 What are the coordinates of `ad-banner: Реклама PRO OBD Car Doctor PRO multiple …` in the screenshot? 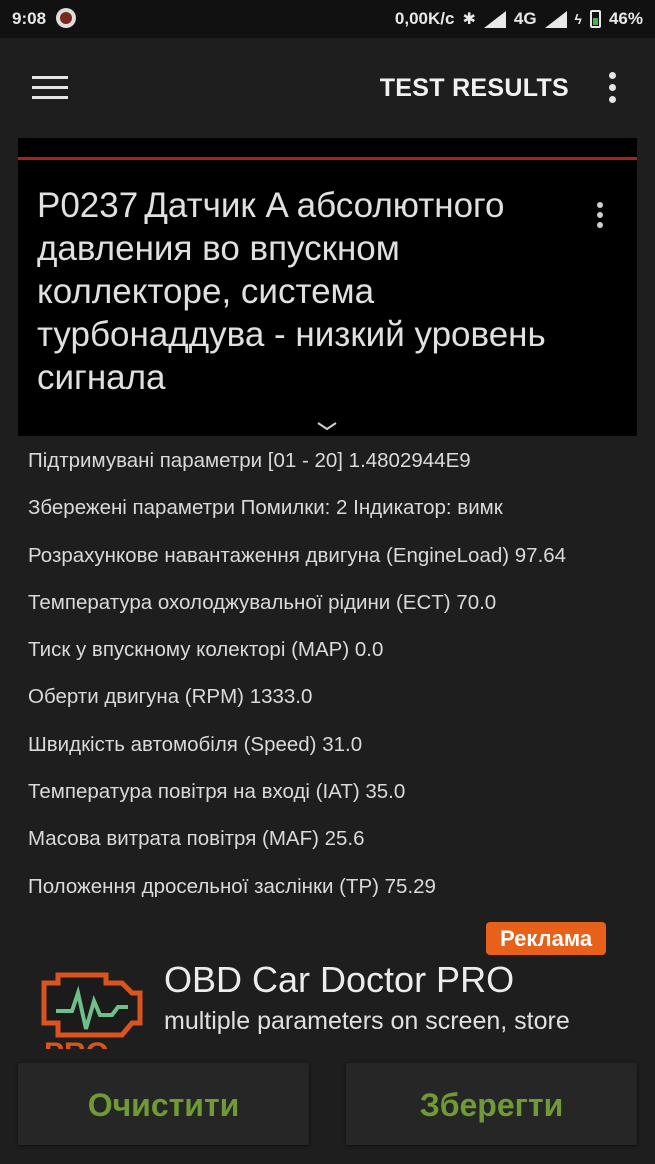 It's located at (327, 982).